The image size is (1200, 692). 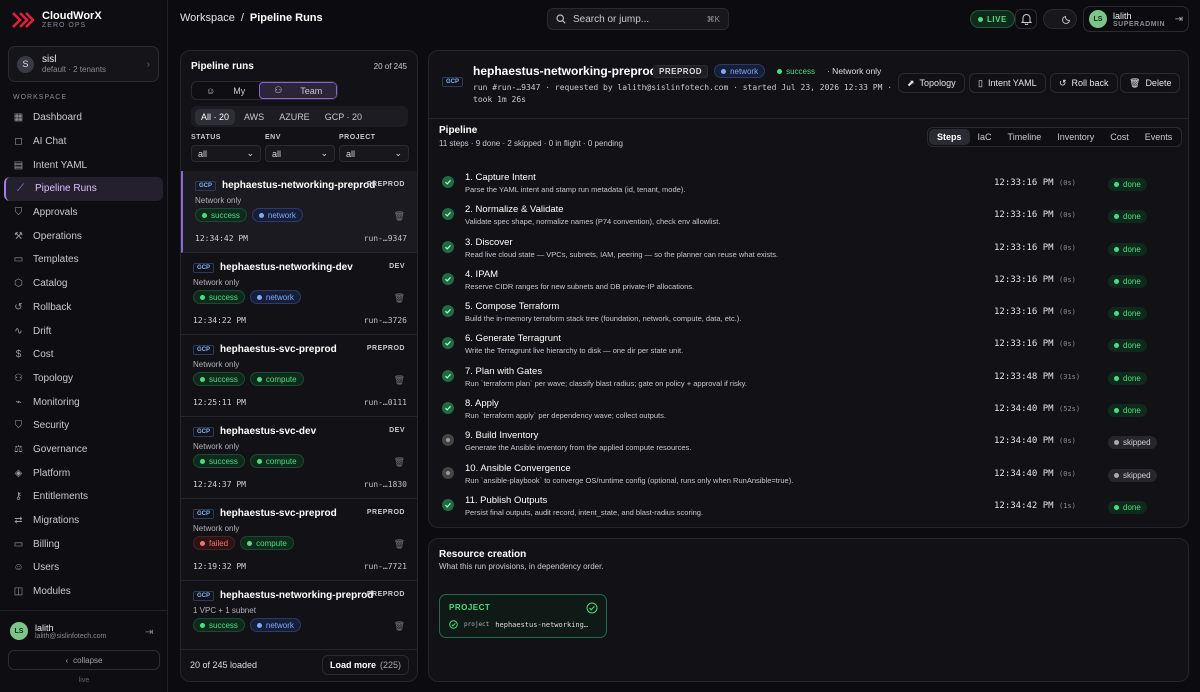 What do you see at coordinates (1136, 19) in the screenshot?
I see `user-menu: LS lalith SUPERADMIN ⇥` at bounding box center [1136, 19].